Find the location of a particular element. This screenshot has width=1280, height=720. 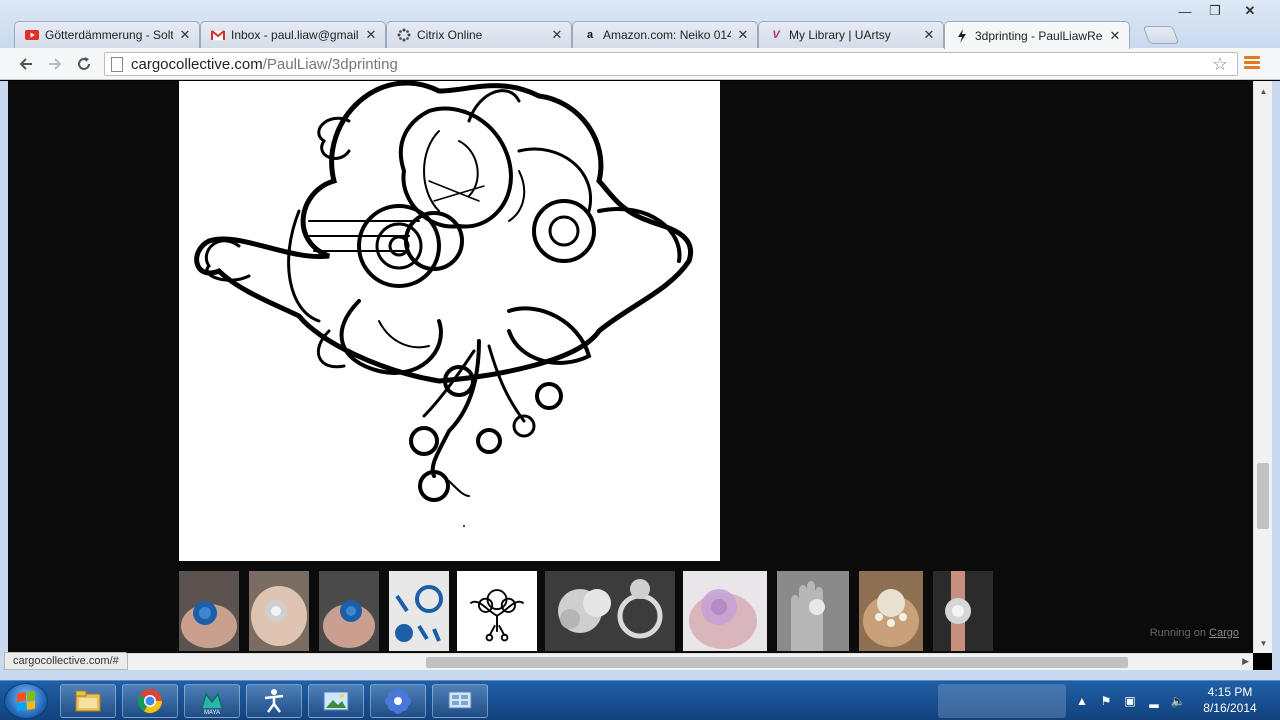

tab-gmail: Inbox - paul.liaw@gmail ✕ is located at coordinates (293, 34).